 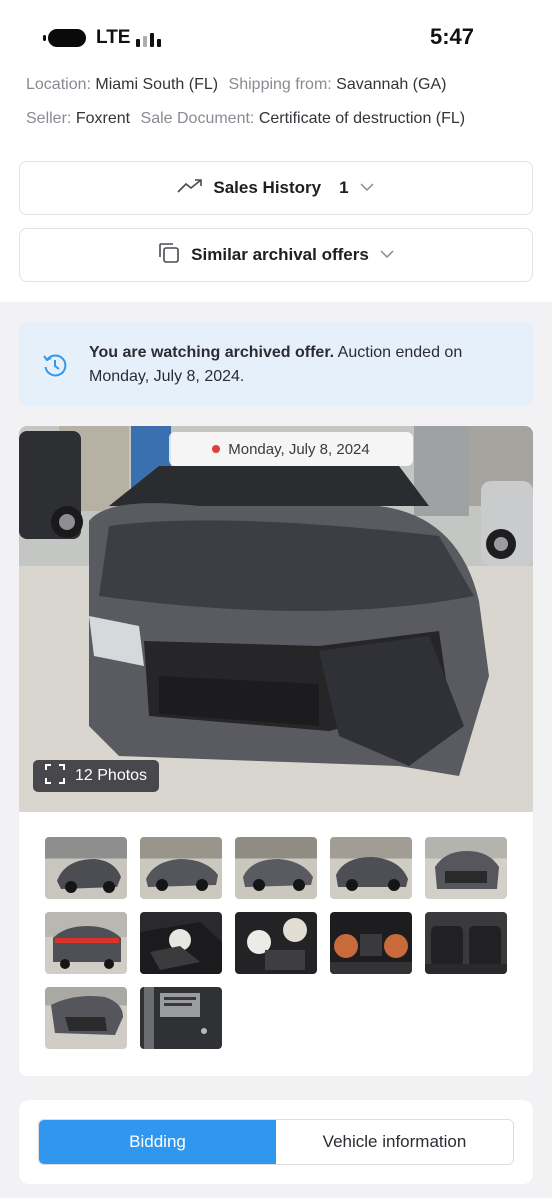 What do you see at coordinates (157, 1142) in the screenshot?
I see `tab-bidding: Bidding` at bounding box center [157, 1142].